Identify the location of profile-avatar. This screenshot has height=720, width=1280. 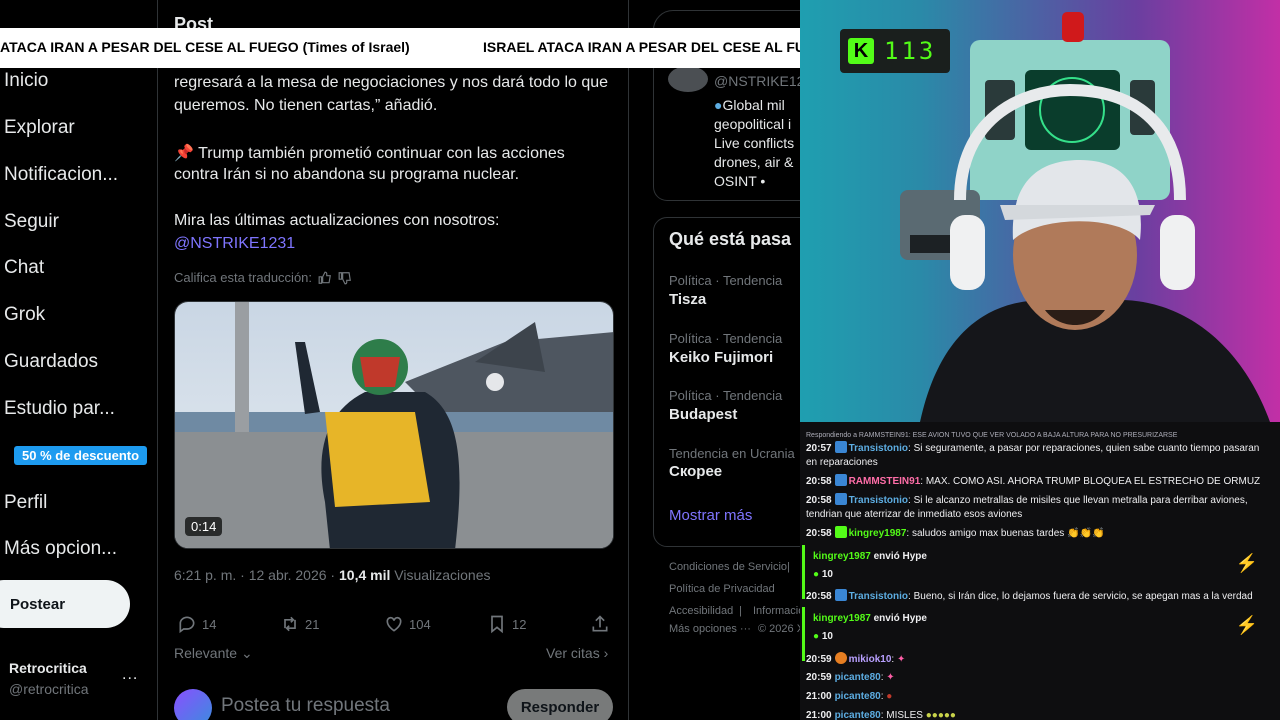
(688, 79).